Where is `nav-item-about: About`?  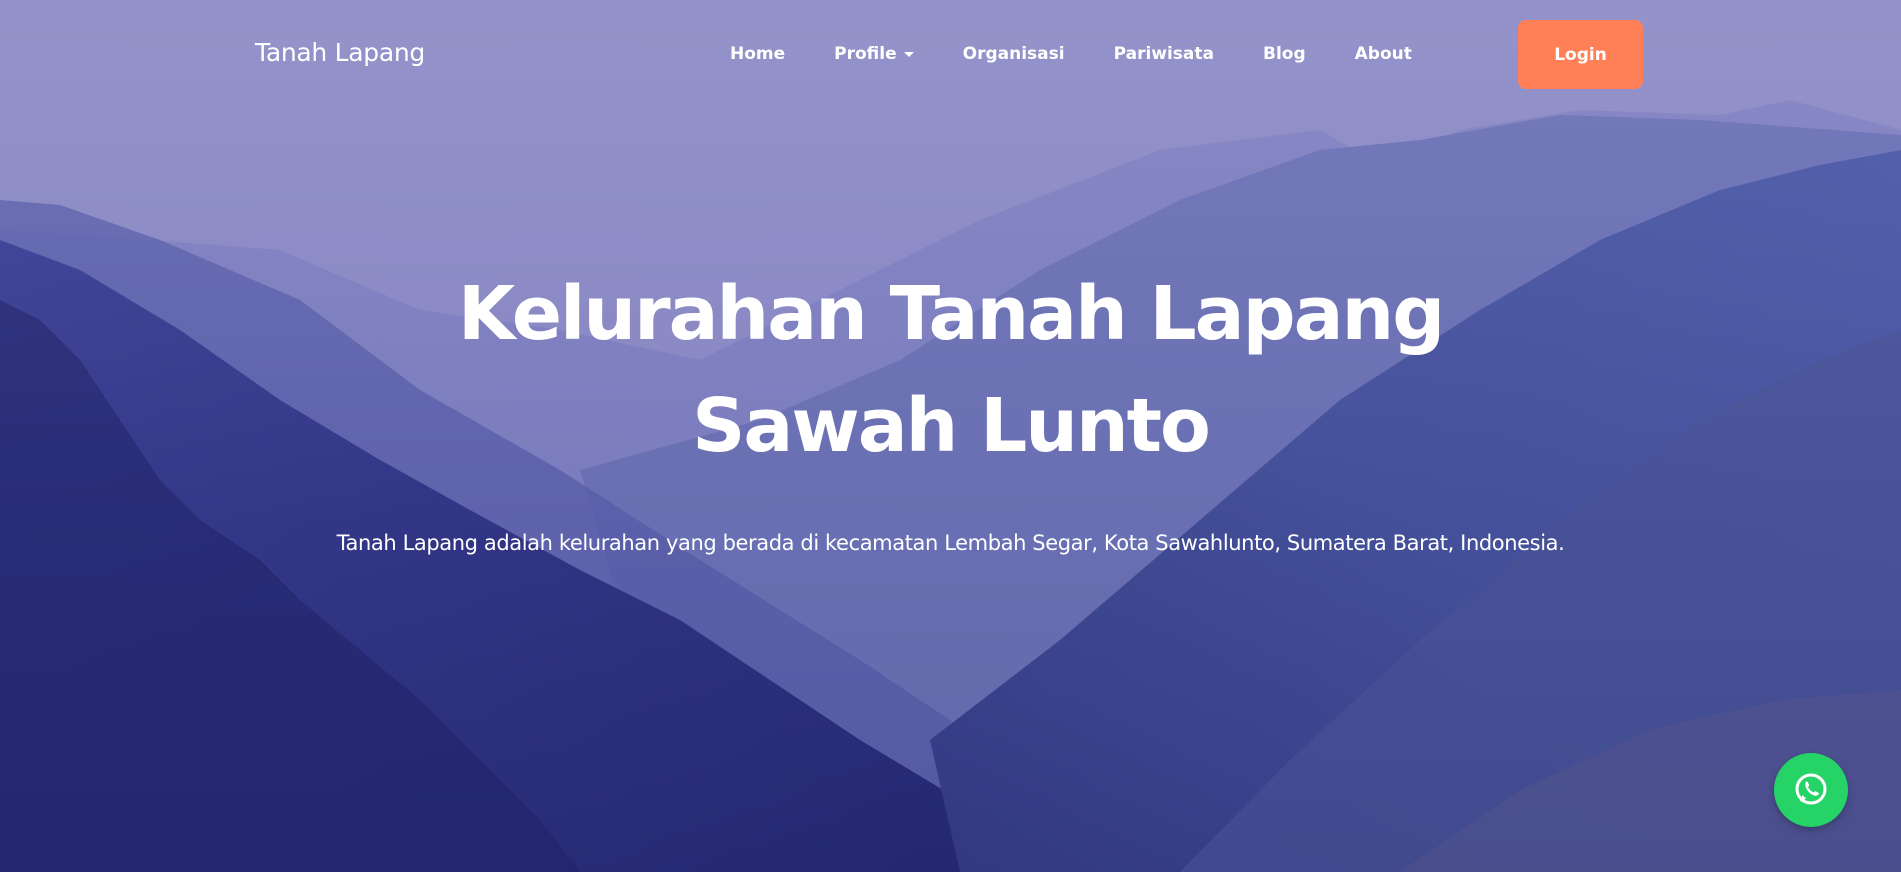 nav-item-about: About is located at coordinates (1383, 54).